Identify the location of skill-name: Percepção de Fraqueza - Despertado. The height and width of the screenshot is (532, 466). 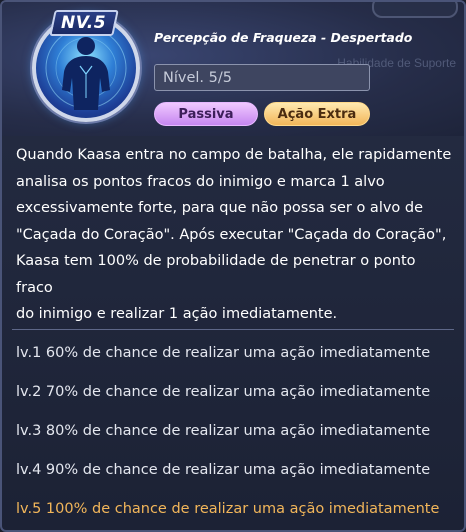
(283, 37).